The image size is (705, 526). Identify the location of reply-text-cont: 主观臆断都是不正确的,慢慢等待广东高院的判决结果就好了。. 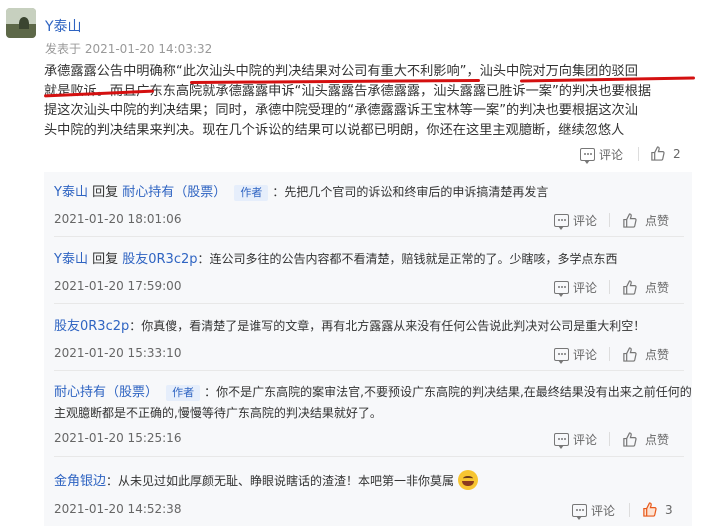
(218, 413).